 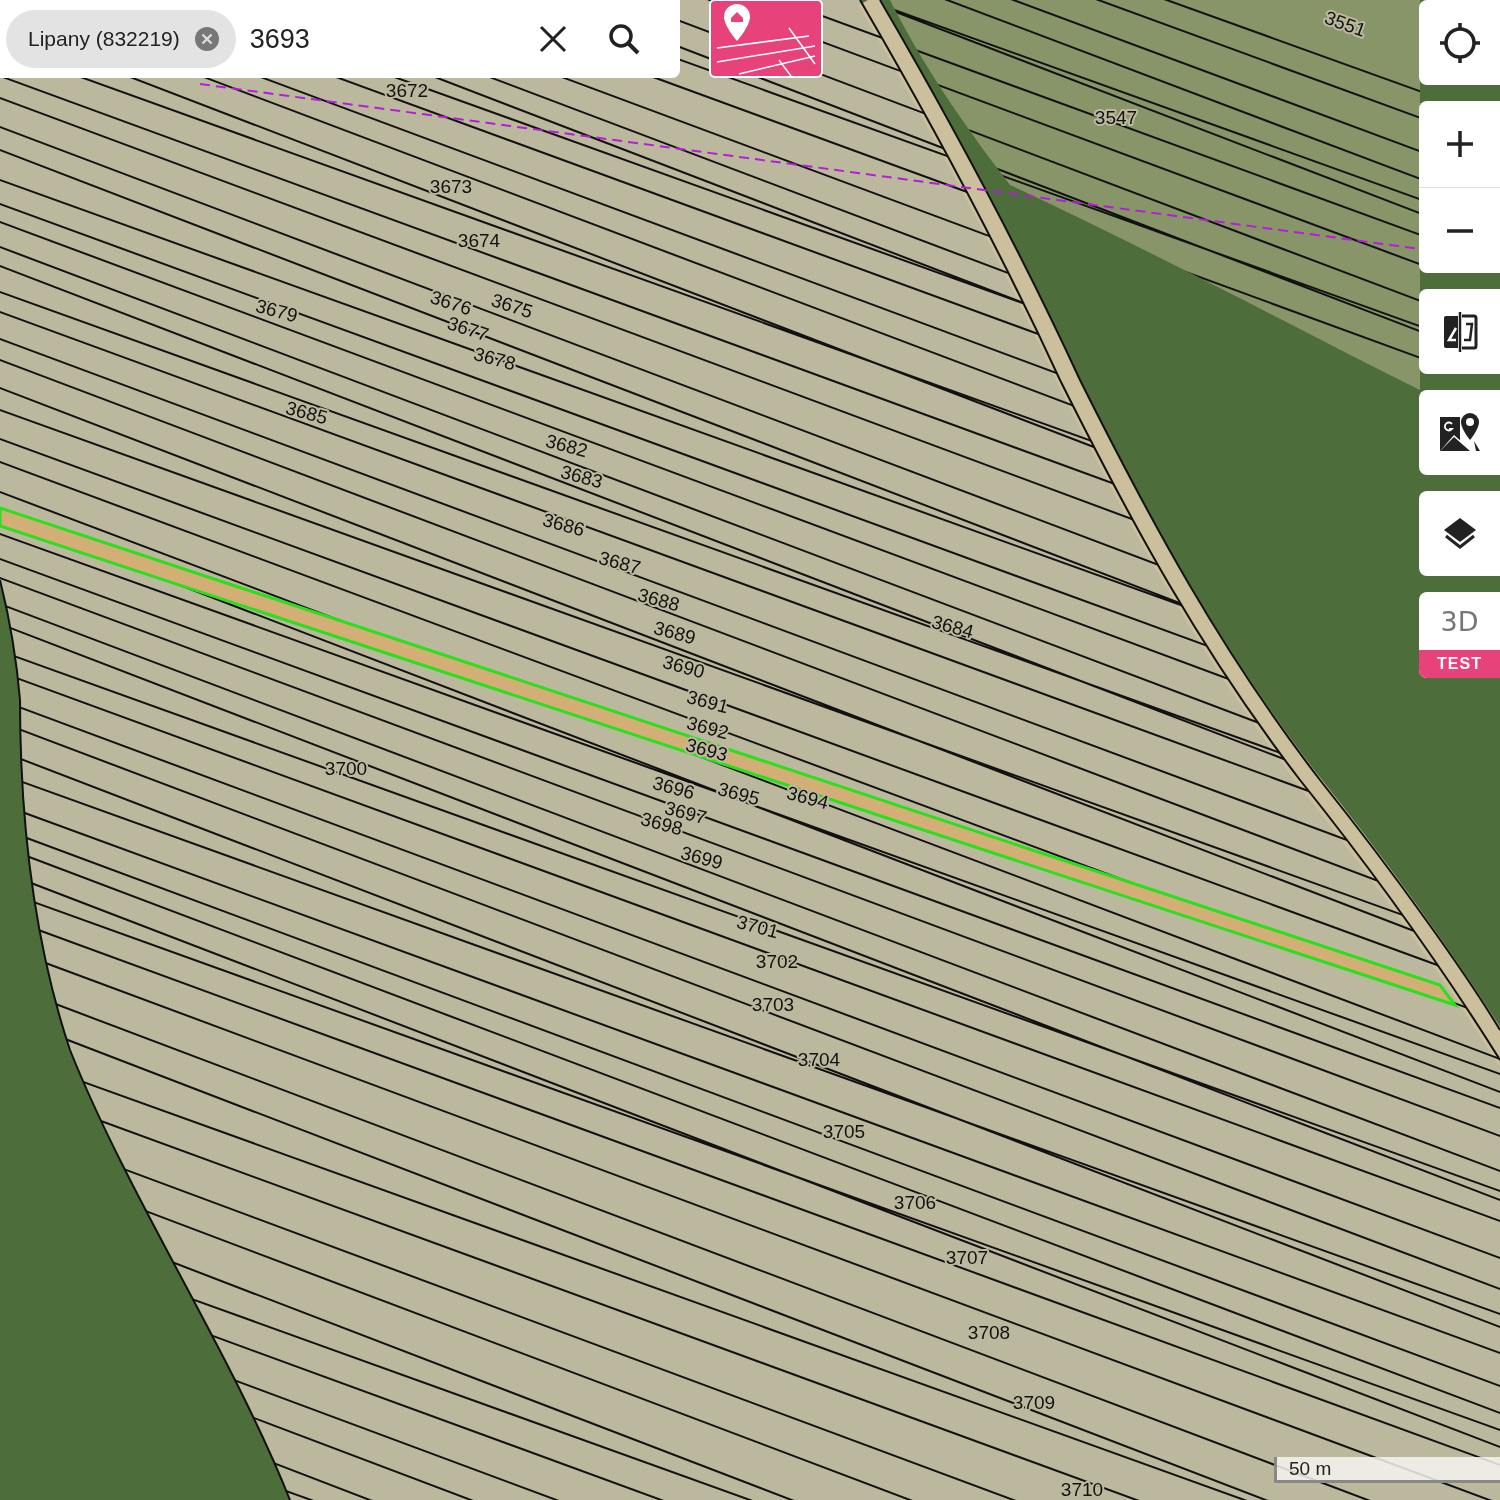 I want to click on parcel-number-label: 3675, so click(x=512, y=306).